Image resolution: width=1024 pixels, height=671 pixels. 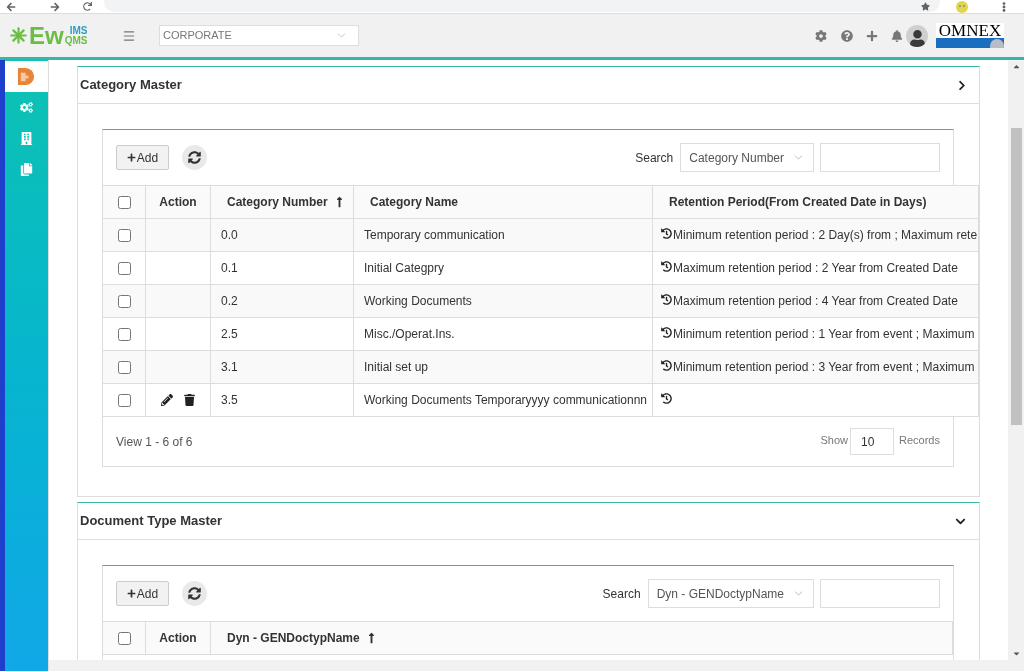 I want to click on table-cell-text: Minimum retention period : 3 Year from event ; Maximum, so click(x=824, y=367).